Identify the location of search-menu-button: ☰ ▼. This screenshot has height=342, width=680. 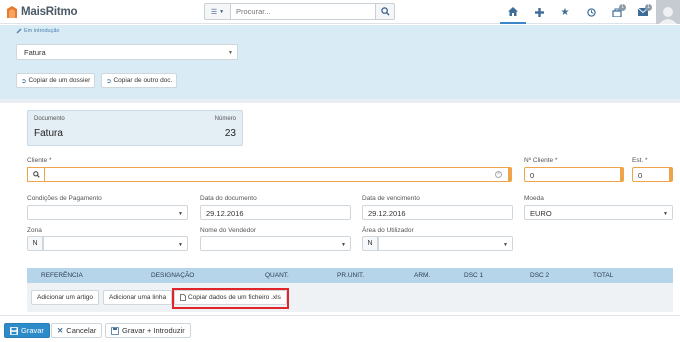
(217, 11).